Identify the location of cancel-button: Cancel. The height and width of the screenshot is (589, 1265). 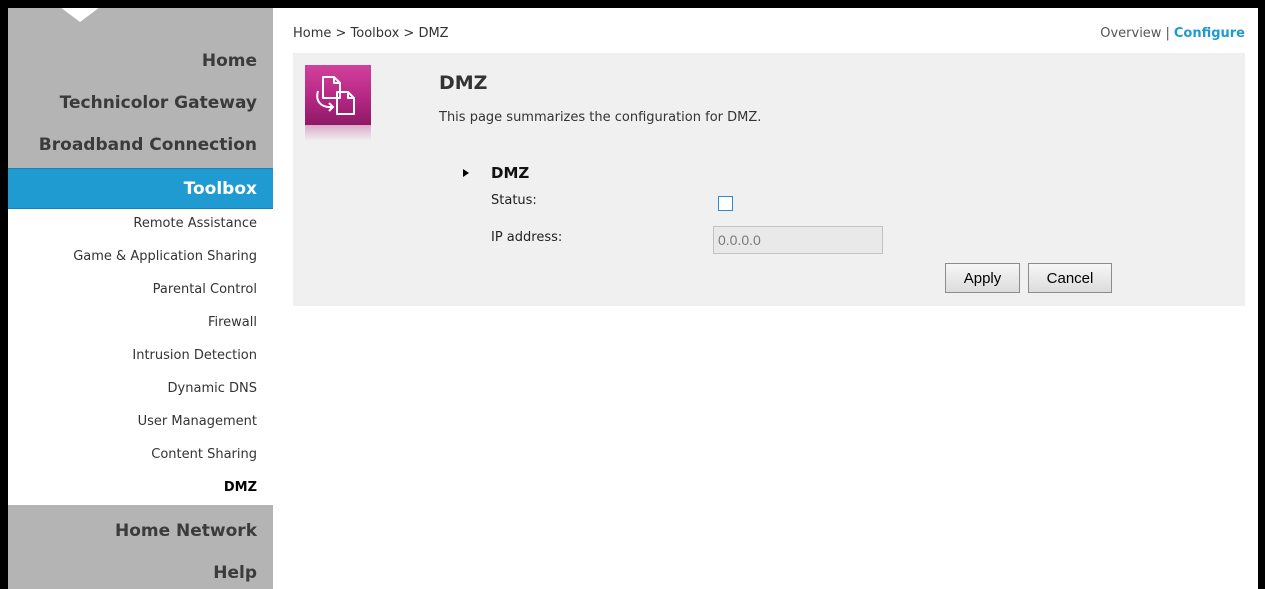
(1070, 278).